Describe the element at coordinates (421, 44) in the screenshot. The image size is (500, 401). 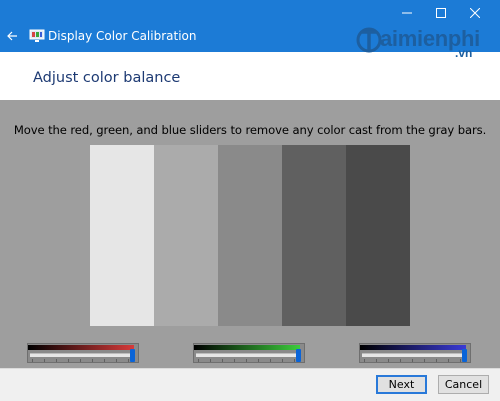
I see `watermark-logo: aimienphi .vn` at that location.